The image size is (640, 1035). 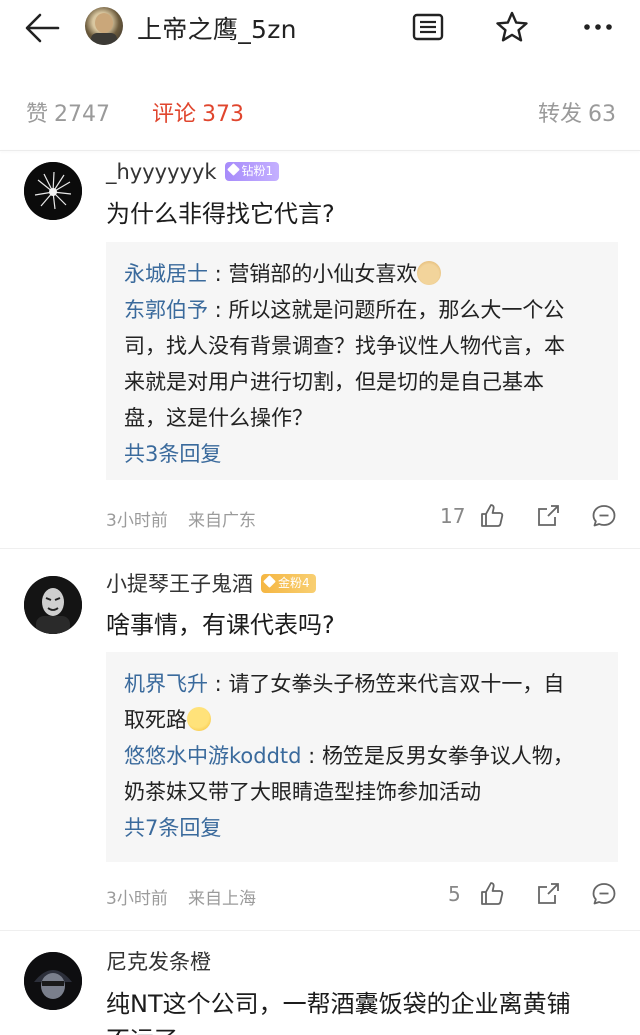 I want to click on tab-likes: 赞 2747, so click(x=68, y=112).